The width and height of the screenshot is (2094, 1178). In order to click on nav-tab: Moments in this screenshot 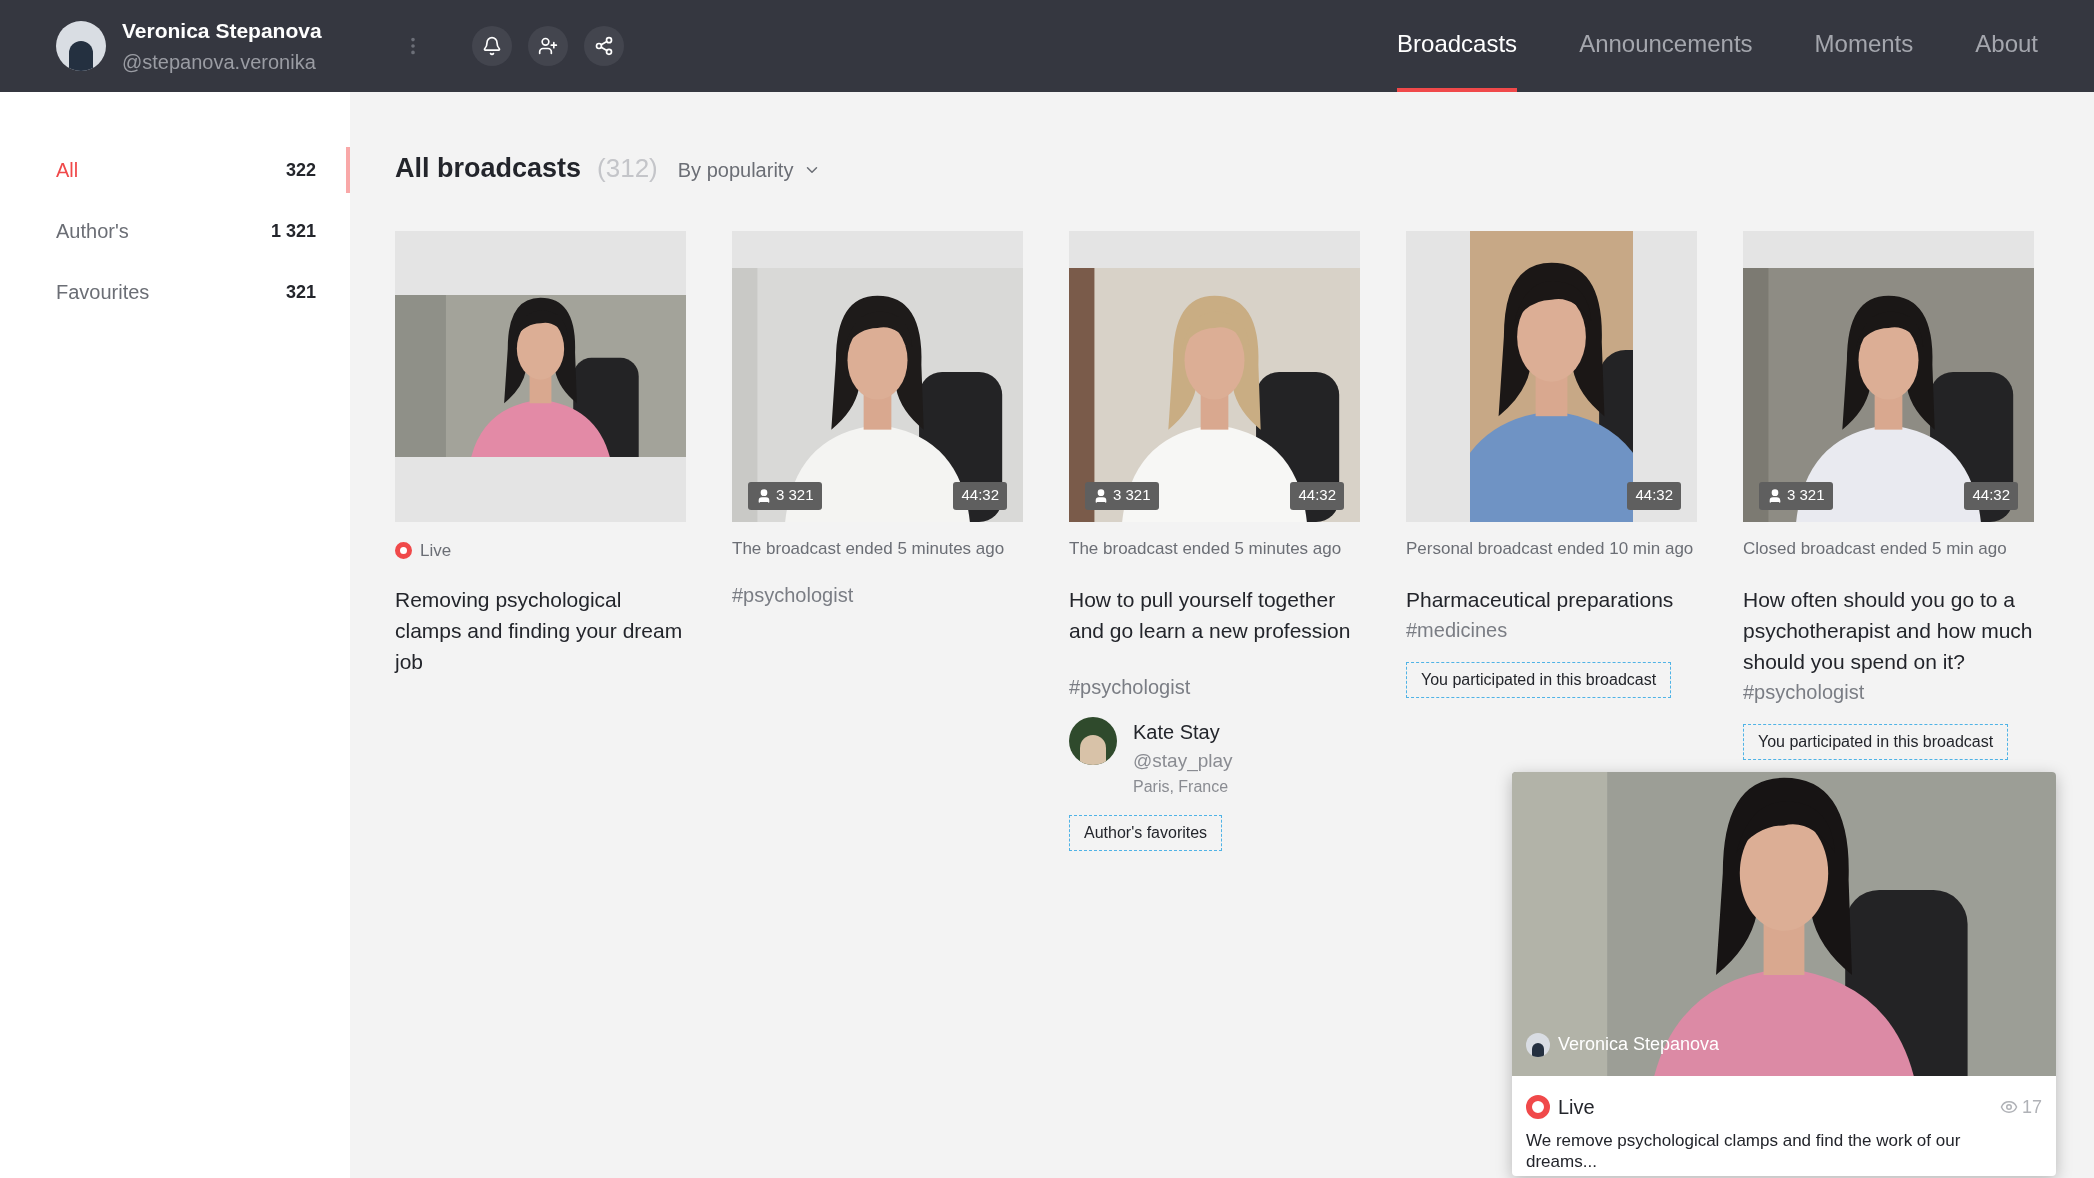, I will do `click(1864, 46)`.